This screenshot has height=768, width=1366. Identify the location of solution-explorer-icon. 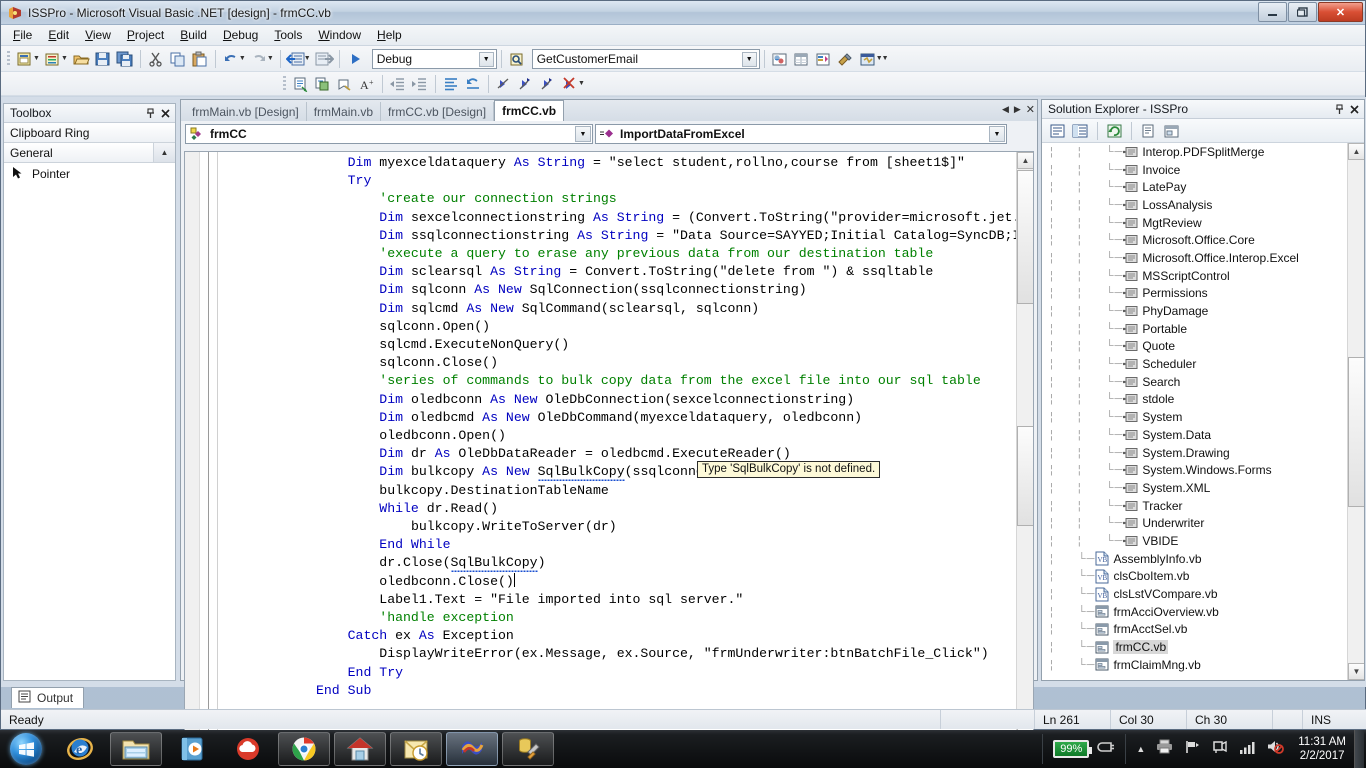
(780, 59).